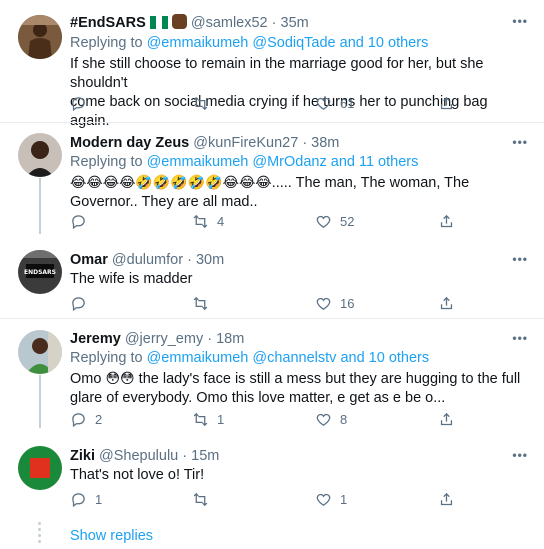 This screenshot has height=549, width=544. Describe the element at coordinates (245, 143) in the screenshot. I see `handle: @kunFireKun27` at that location.